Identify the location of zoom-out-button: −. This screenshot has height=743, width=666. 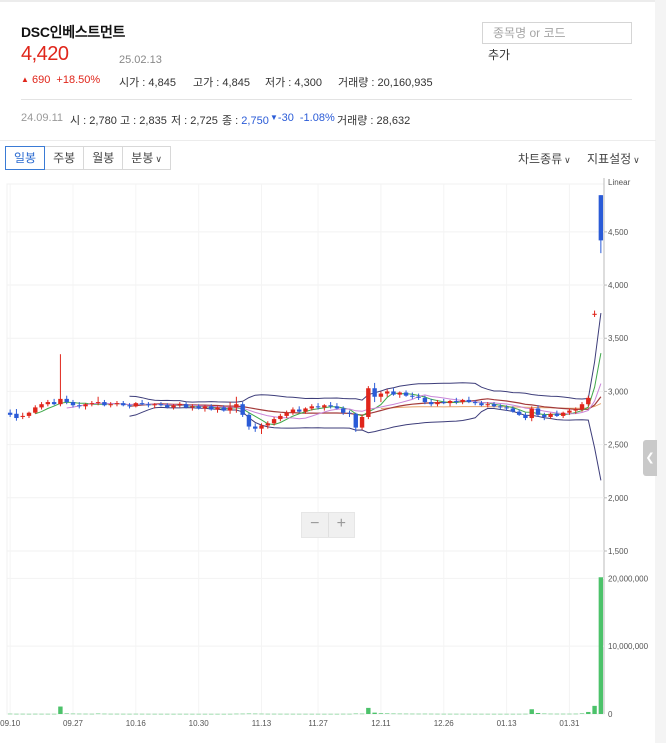
(315, 525).